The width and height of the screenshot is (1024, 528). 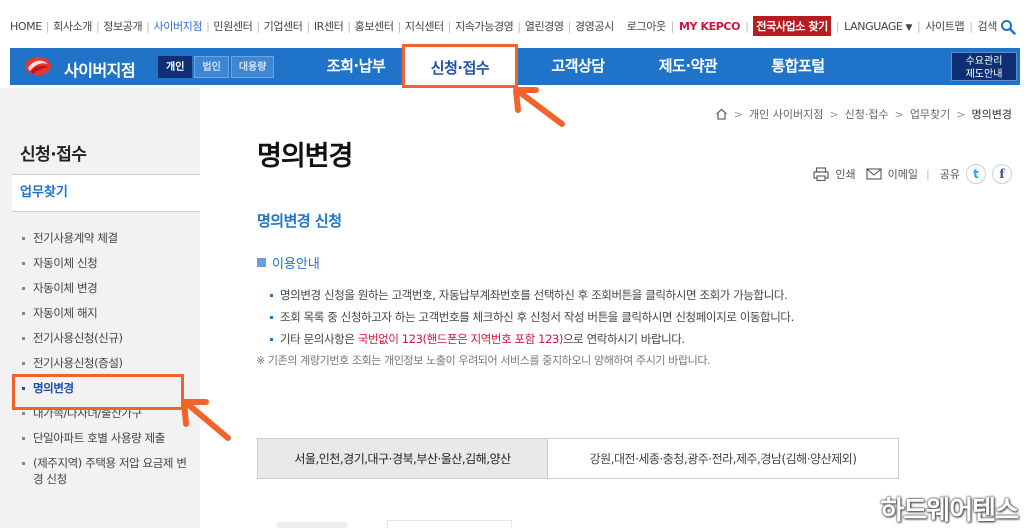 What do you see at coordinates (845, 174) in the screenshot?
I see `print-label: 인쇄` at bounding box center [845, 174].